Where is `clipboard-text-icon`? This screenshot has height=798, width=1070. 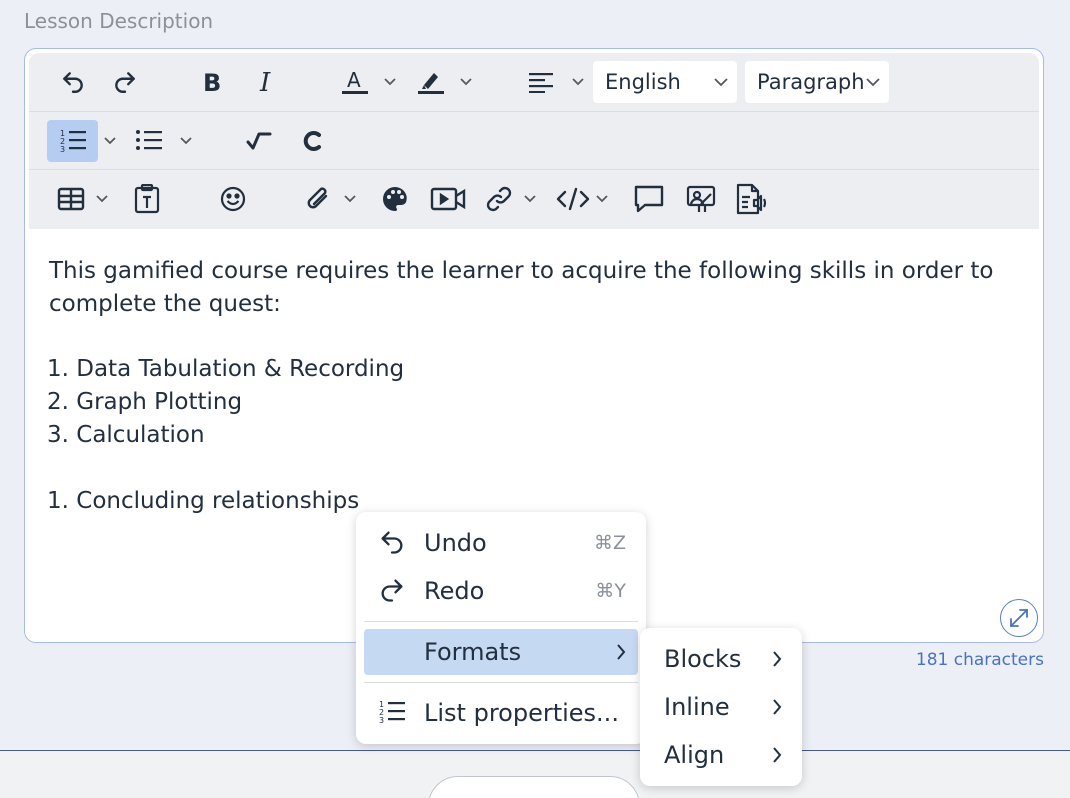 clipboard-text-icon is located at coordinates (147, 199).